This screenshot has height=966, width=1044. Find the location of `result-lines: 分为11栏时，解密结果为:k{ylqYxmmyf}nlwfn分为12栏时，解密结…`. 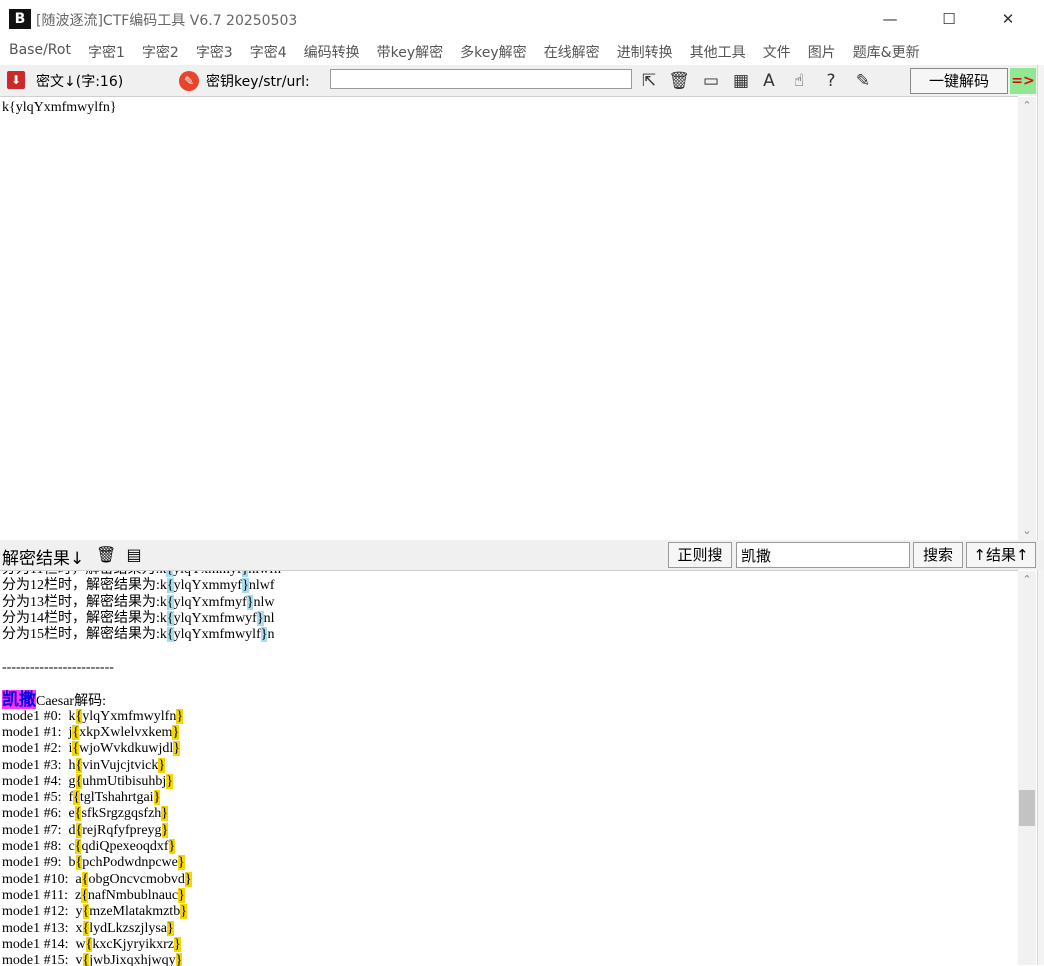

result-lines: 分为11栏时，解密结果为:k{ylqYxmmyf}nlwfn分为12栏时，解密结… is located at coordinates (141, 768).